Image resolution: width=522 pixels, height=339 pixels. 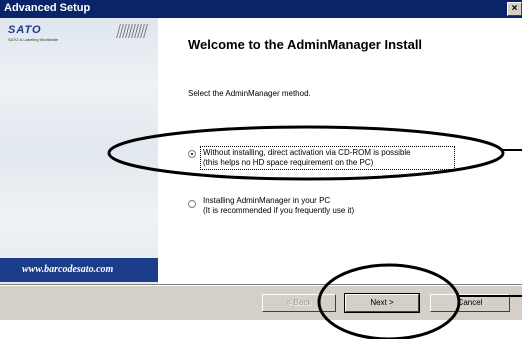 I want to click on annotation-ellipse-next, so click(x=389, y=301).